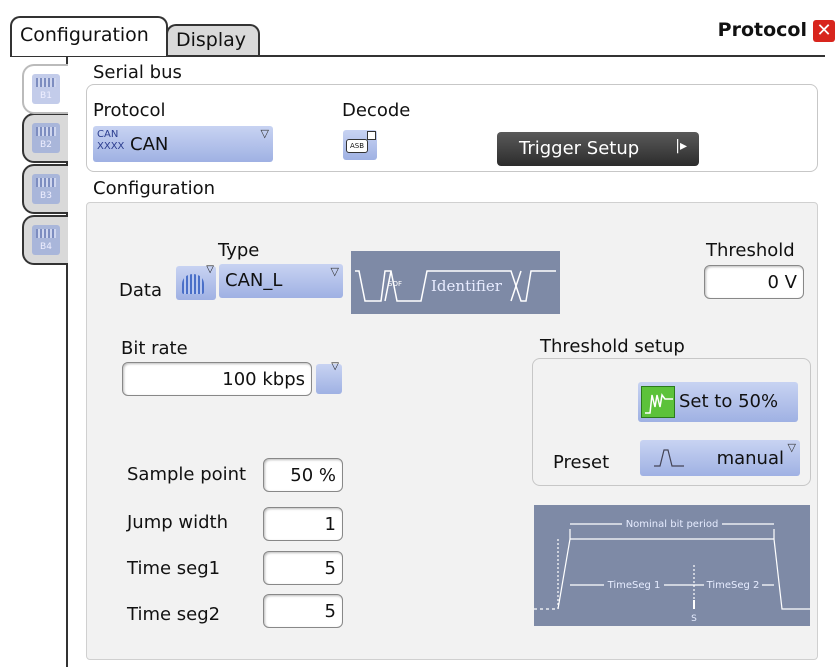  What do you see at coordinates (371, 135) in the screenshot?
I see `decode-checkbox-icon` at bounding box center [371, 135].